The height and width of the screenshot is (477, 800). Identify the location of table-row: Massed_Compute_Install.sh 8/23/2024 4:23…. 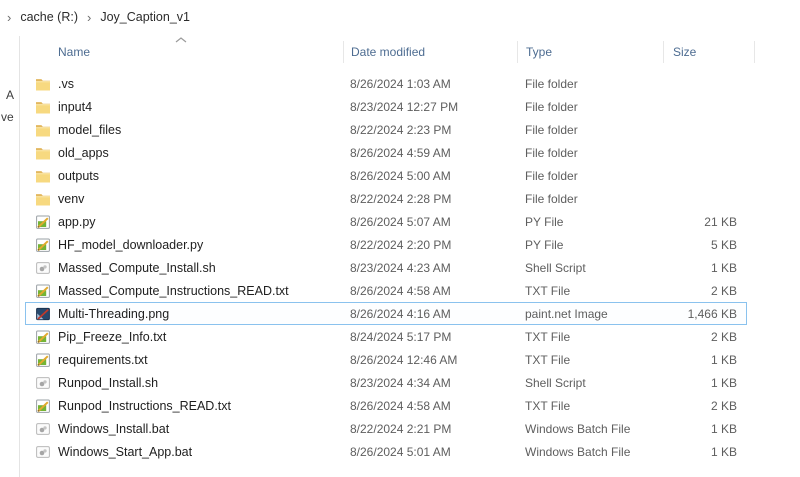
(386, 267).